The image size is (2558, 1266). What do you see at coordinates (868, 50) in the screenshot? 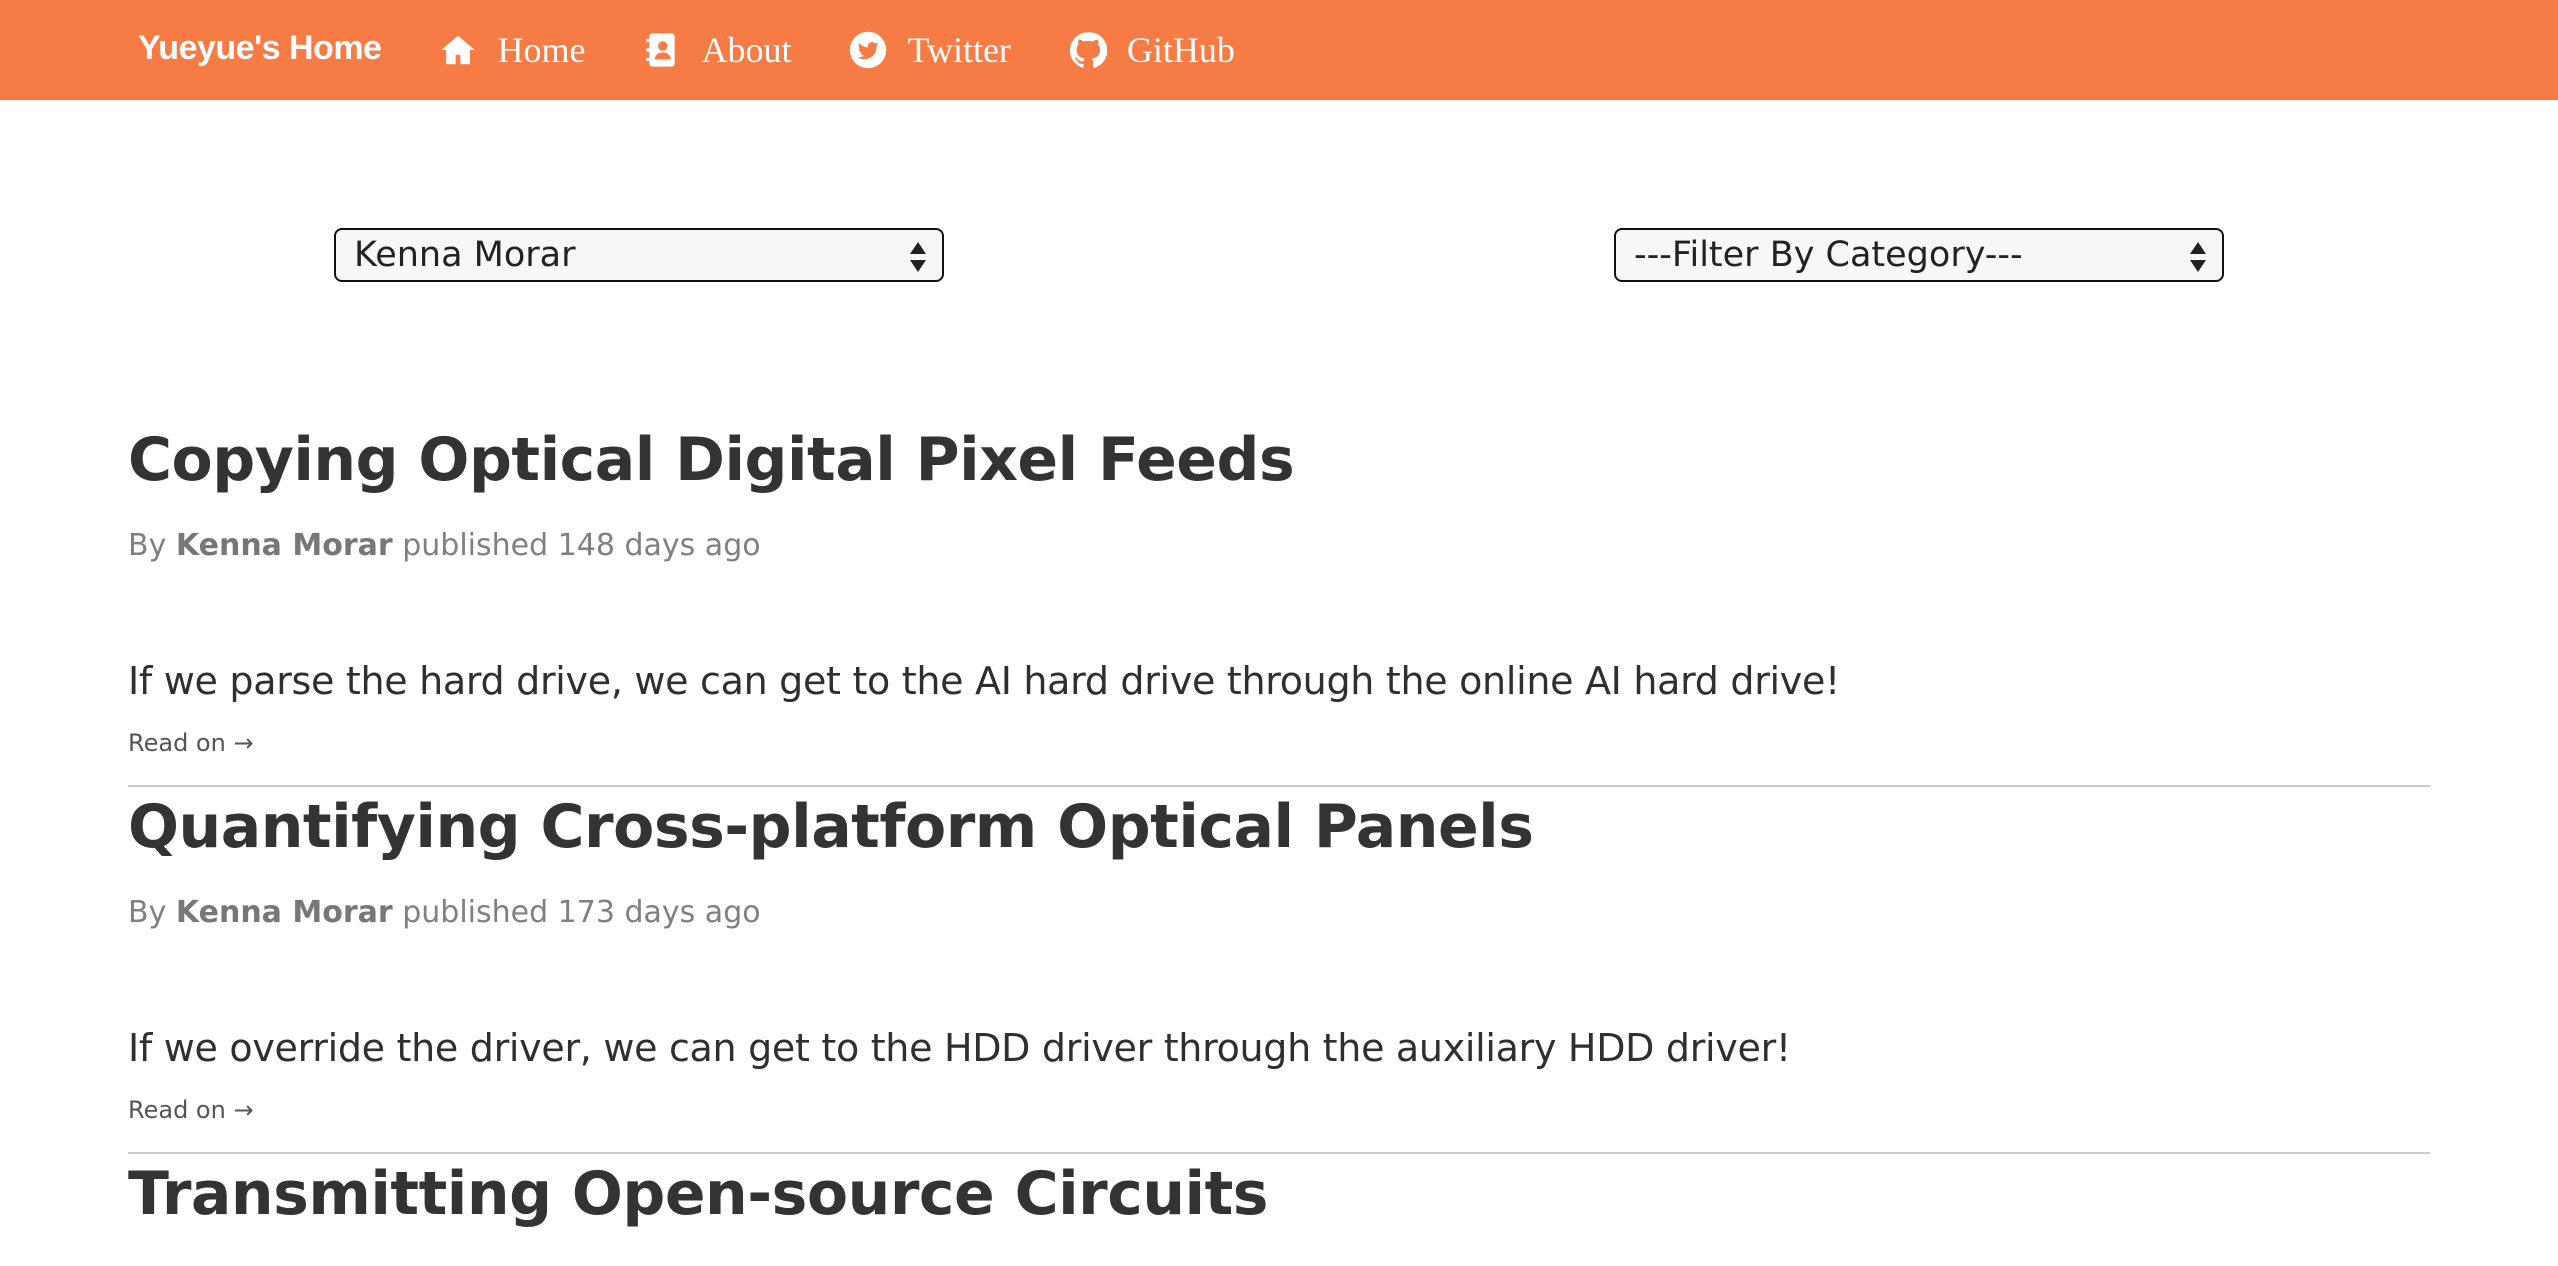
I see `twitter-icon` at bounding box center [868, 50].